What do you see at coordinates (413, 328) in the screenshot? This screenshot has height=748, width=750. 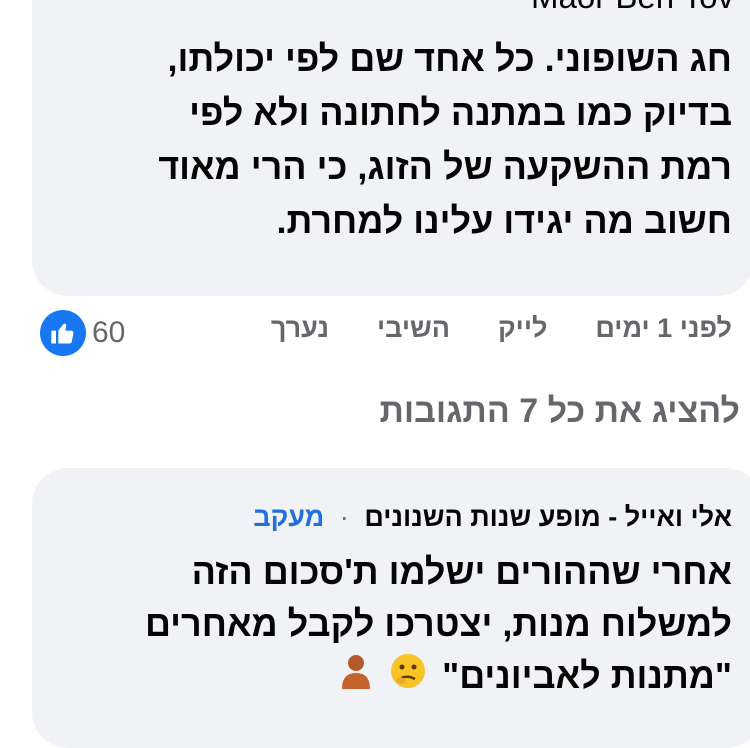 I see `reply-button: השיבי` at bounding box center [413, 328].